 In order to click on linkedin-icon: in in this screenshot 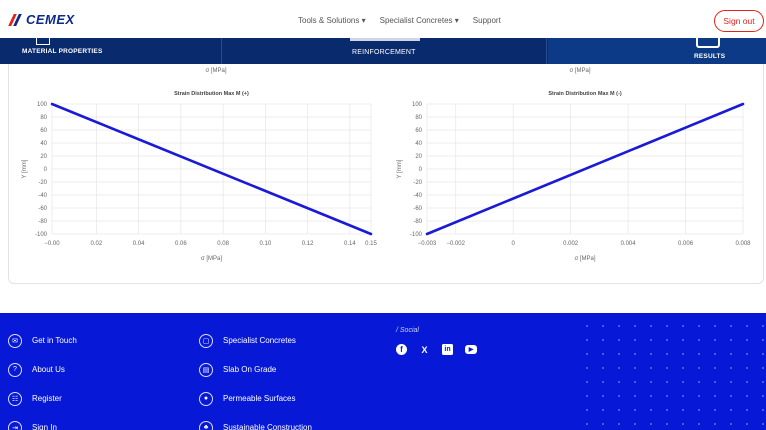, I will do `click(447, 349)`.